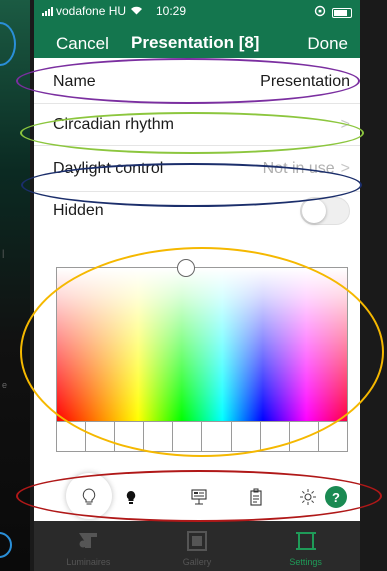 This screenshot has height=571, width=387. Describe the element at coordinates (78, 210) in the screenshot. I see `hidden-label: Hidden` at that location.